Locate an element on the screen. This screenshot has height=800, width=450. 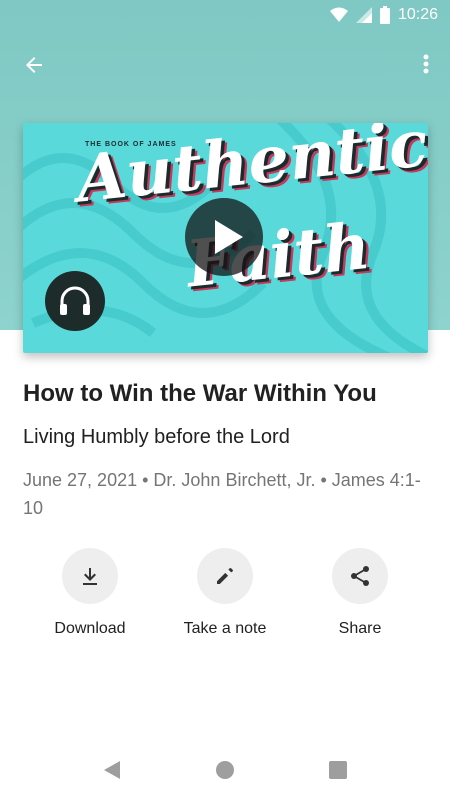
nav-home-icon is located at coordinates (225, 770).